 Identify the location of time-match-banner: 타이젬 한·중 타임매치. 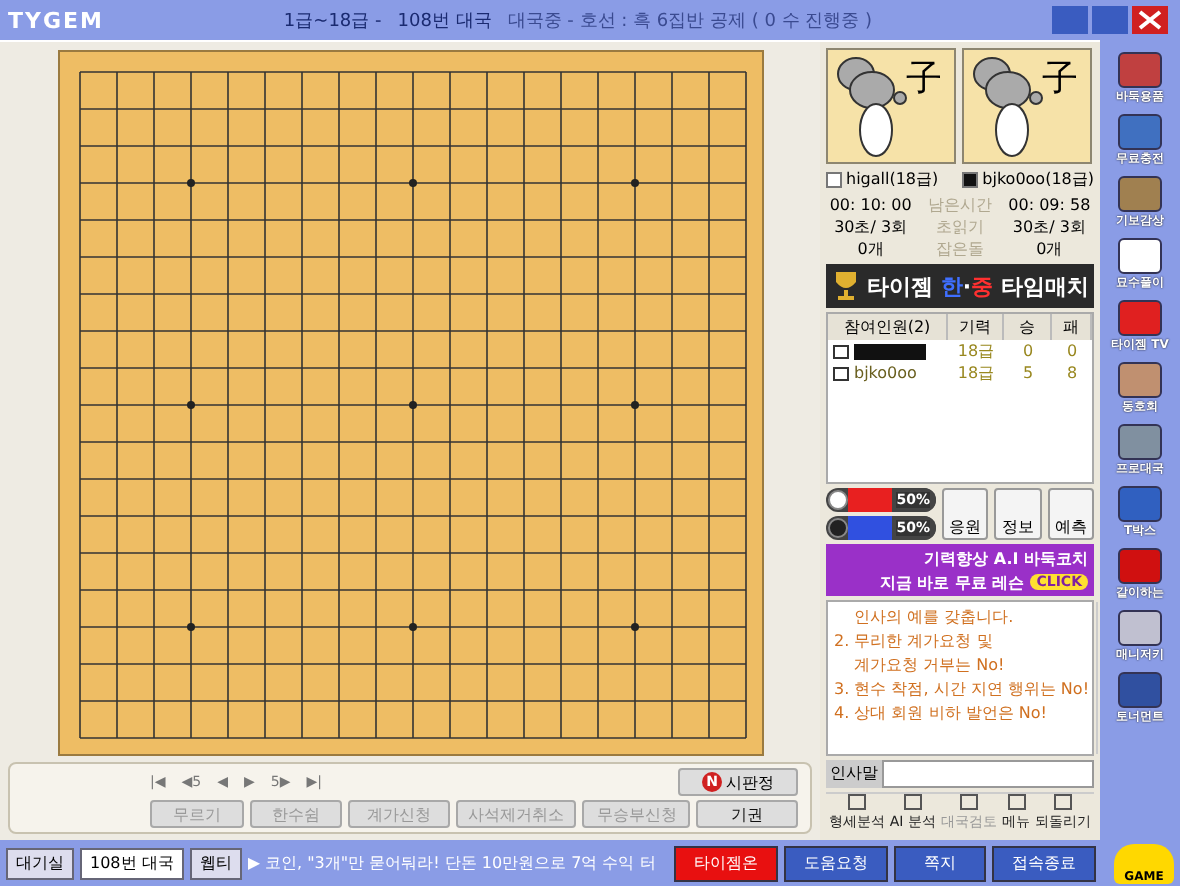
(960, 286).